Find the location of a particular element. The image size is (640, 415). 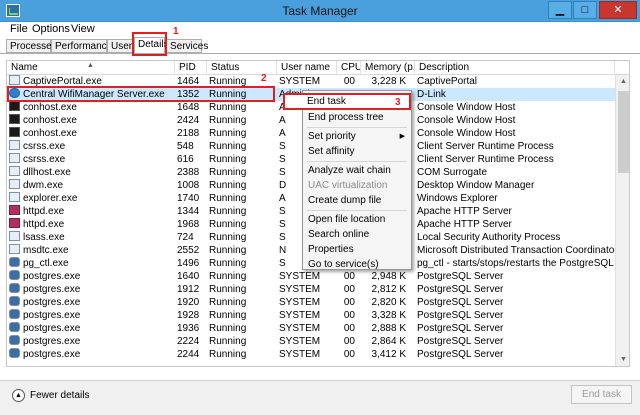

footer-bar: ▲ Fewer details End task is located at coordinates (320, 397).